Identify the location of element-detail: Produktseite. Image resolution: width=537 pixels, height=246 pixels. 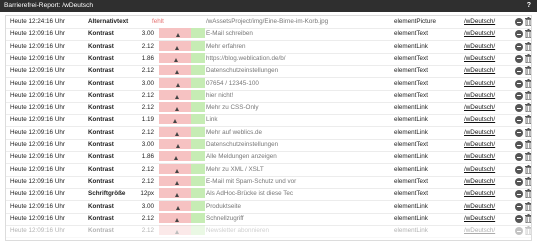
(224, 206).